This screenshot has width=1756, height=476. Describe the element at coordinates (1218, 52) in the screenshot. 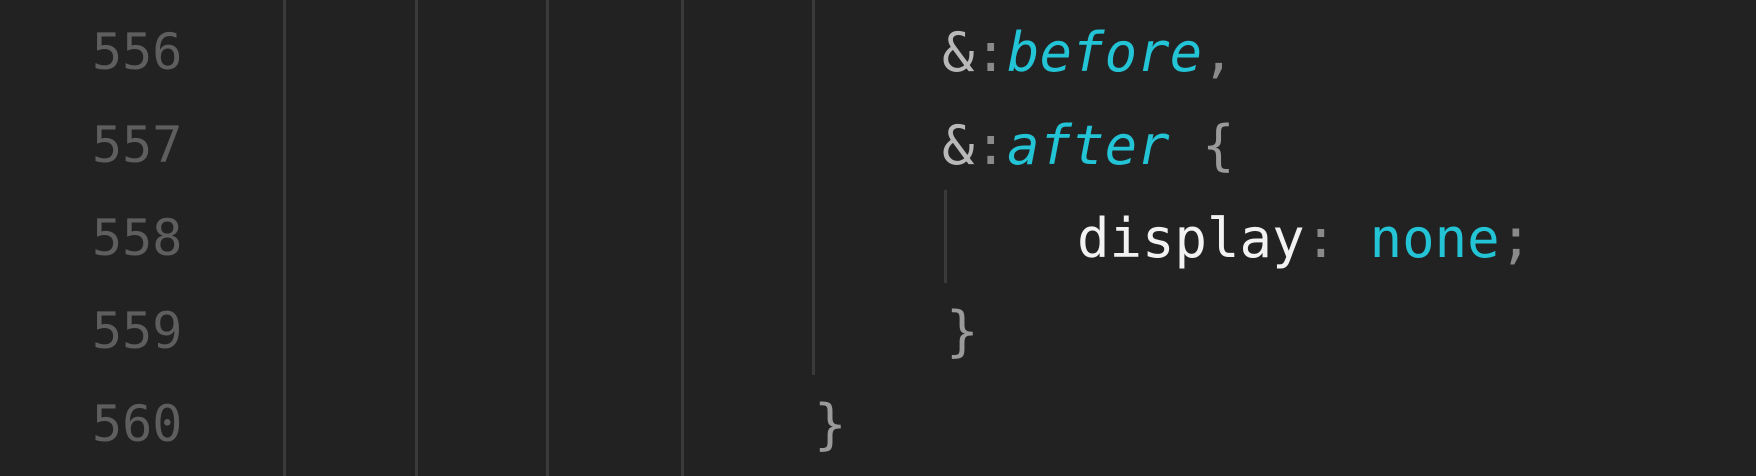

I see `comma-token: ,` at that location.